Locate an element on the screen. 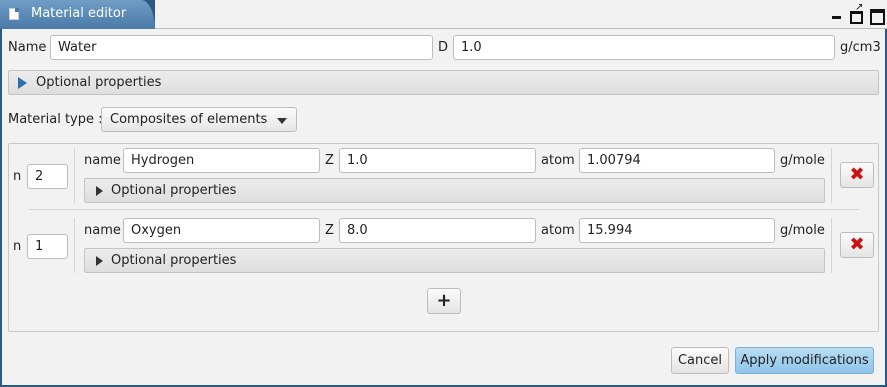 The width and height of the screenshot is (887, 387). material-type-select: Composites of elements is located at coordinates (199, 119).